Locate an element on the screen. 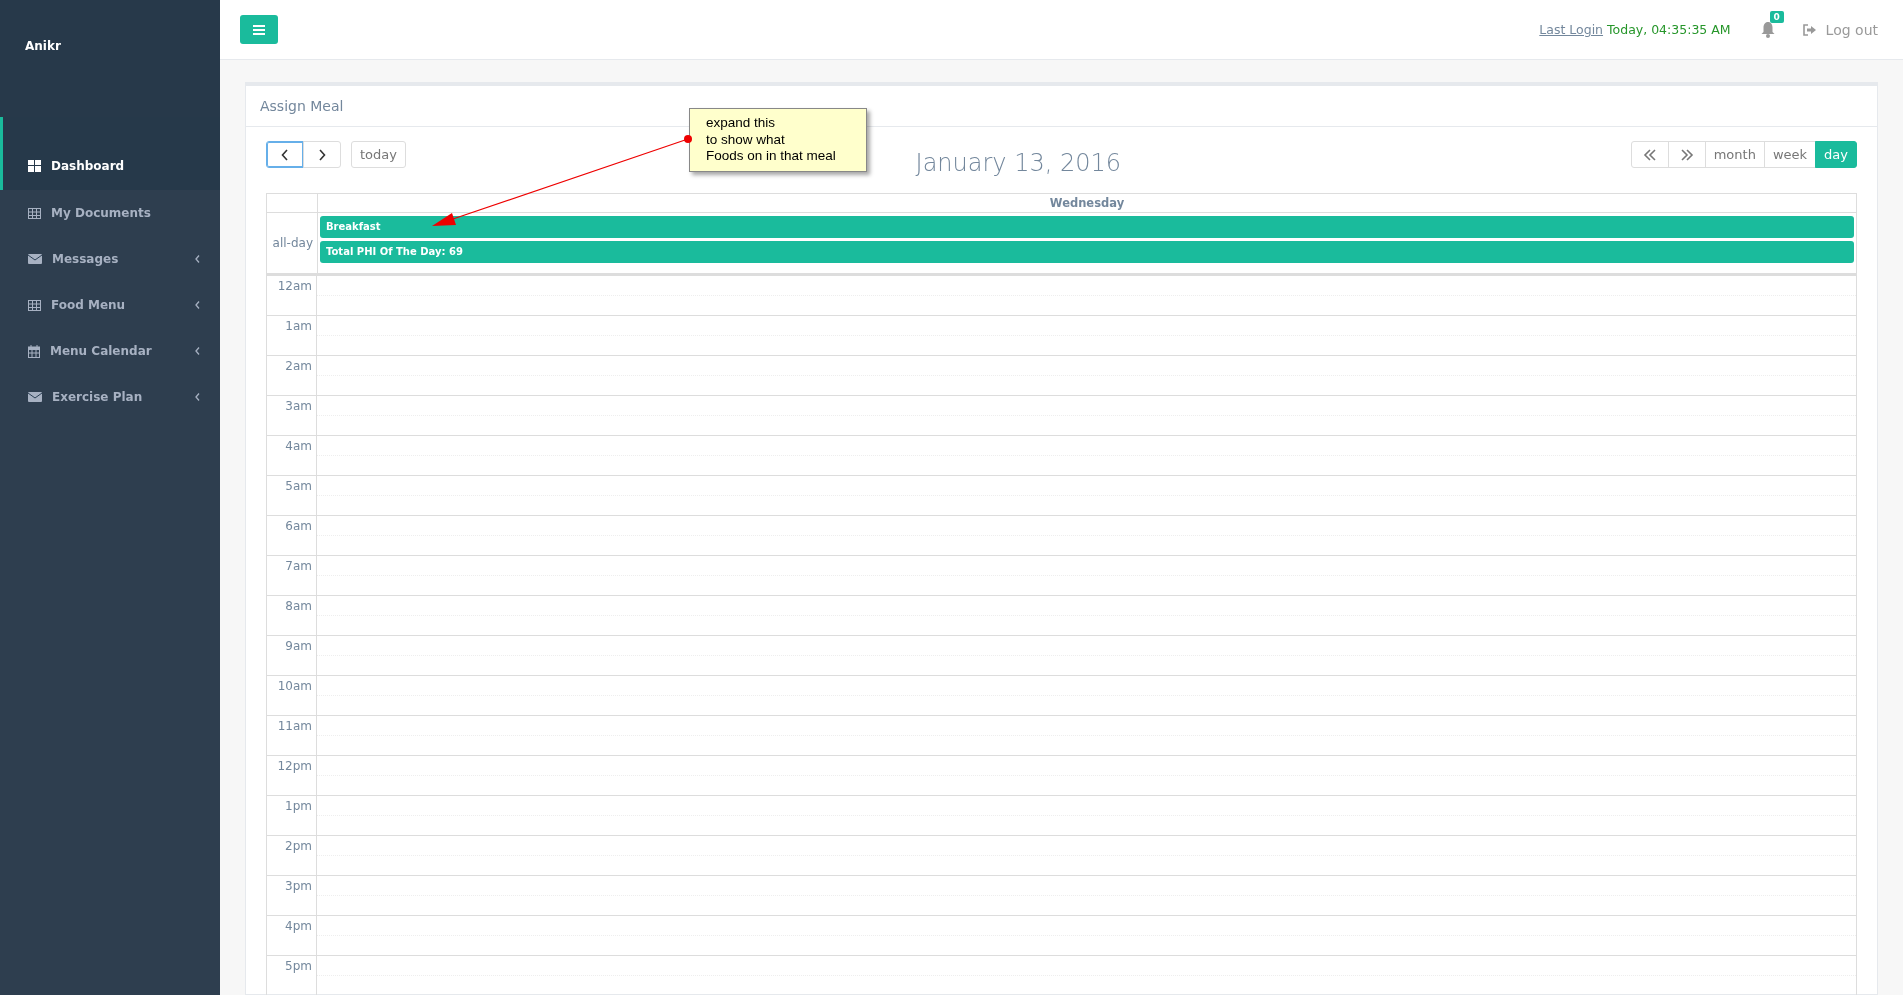  time-label: 10am is located at coordinates (294, 686).